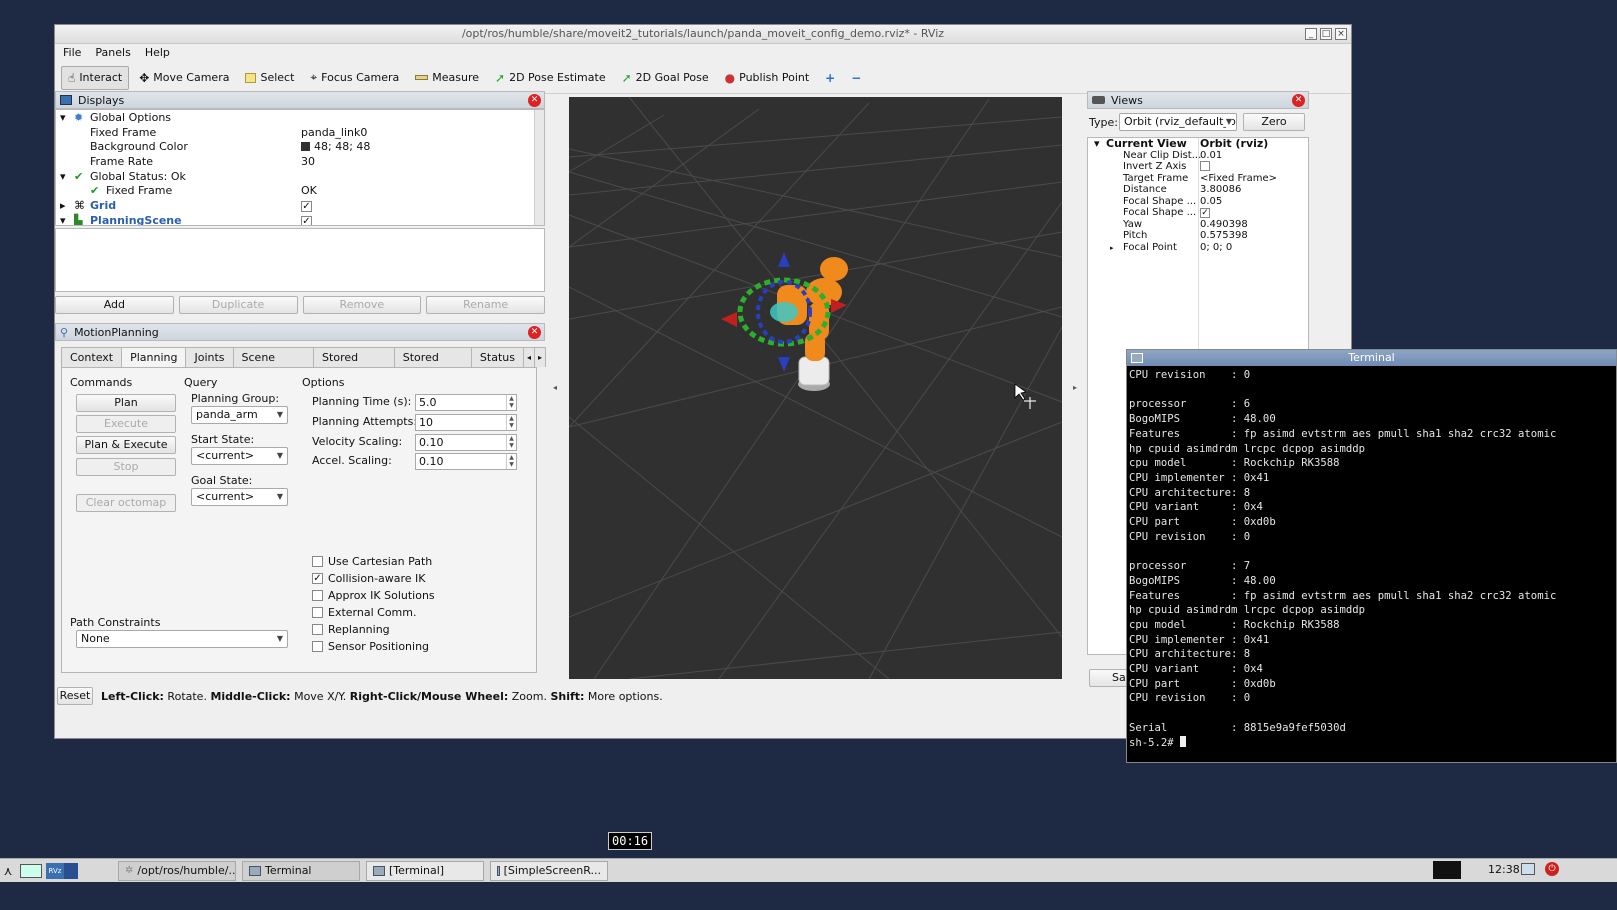 Image resolution: width=1617 pixels, height=910 pixels. What do you see at coordinates (1198, 190) in the screenshot?
I see `tree-row: Distance 3.80086` at bounding box center [1198, 190].